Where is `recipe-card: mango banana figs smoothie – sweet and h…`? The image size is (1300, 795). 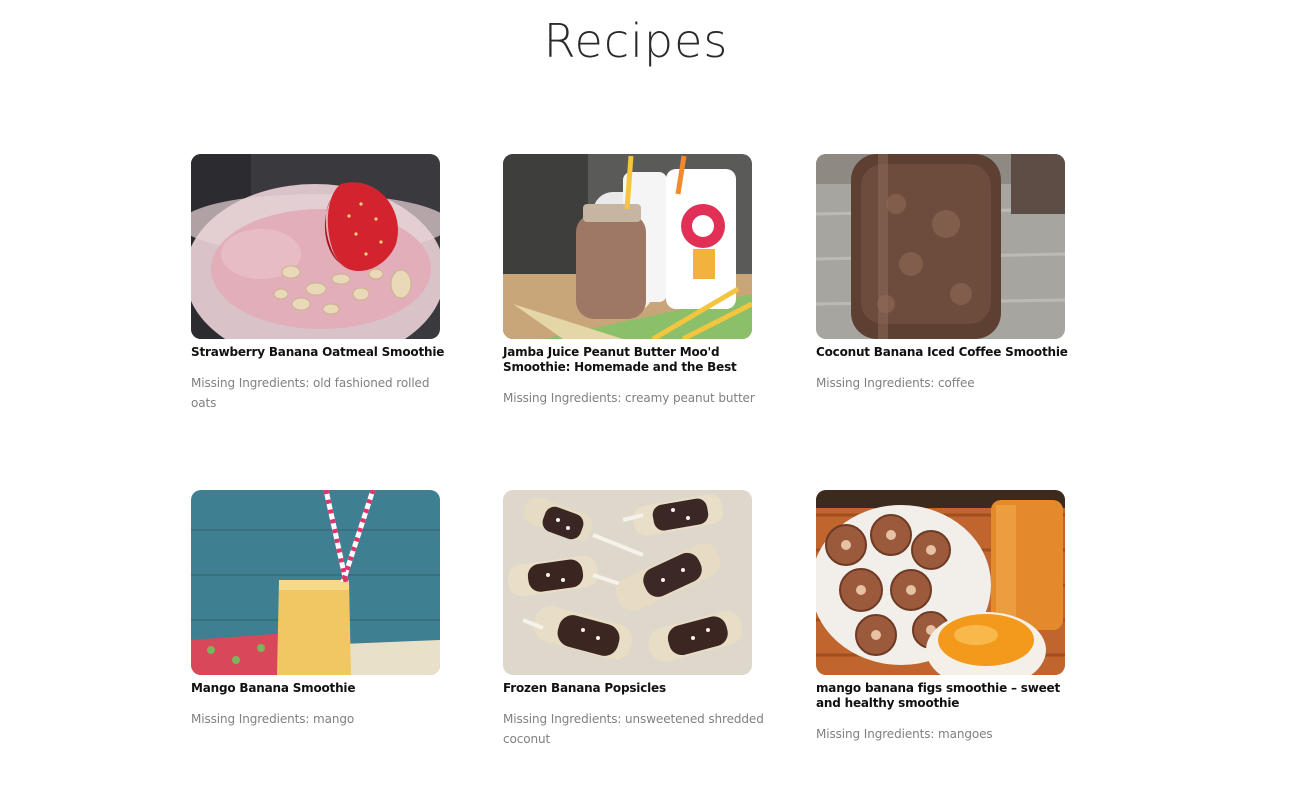
recipe-card: mango banana figs smoothie – sweet and h… is located at coordinates (951, 617).